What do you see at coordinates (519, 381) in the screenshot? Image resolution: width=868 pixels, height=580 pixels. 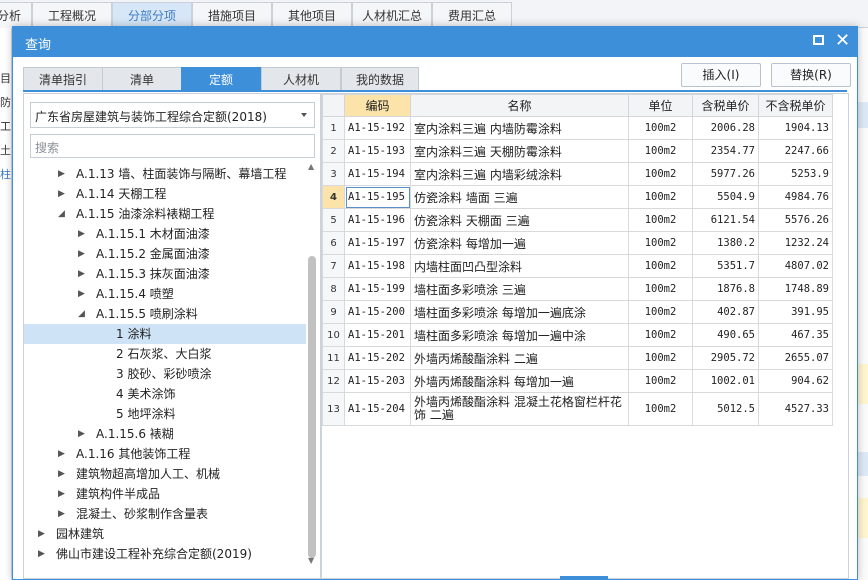 I see `cell-name: 外墙丙烯酸酯涂料 每增加一遍` at bounding box center [519, 381].